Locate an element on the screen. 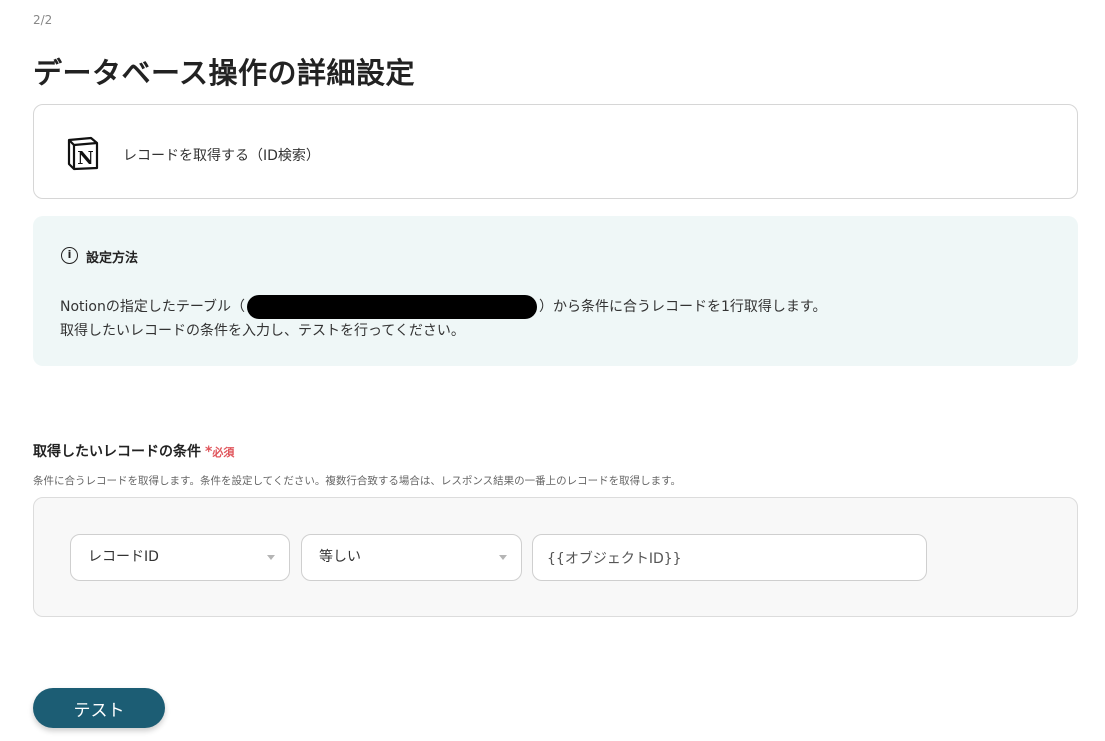  instructions-line-1-prefix: Notionの指定したテーブル（ is located at coordinates (153, 307).